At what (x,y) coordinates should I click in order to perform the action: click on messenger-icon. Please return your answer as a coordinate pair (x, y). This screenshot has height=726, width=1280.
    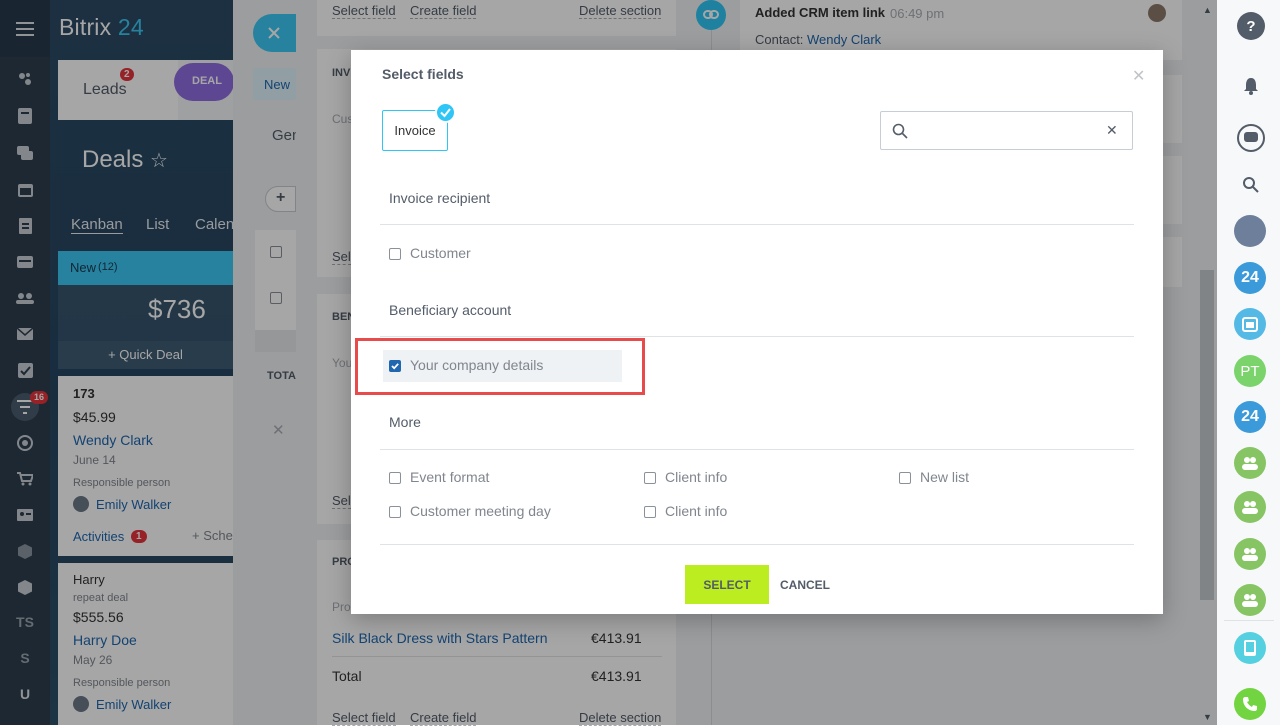
    Looking at the image, I should click on (1251, 138).